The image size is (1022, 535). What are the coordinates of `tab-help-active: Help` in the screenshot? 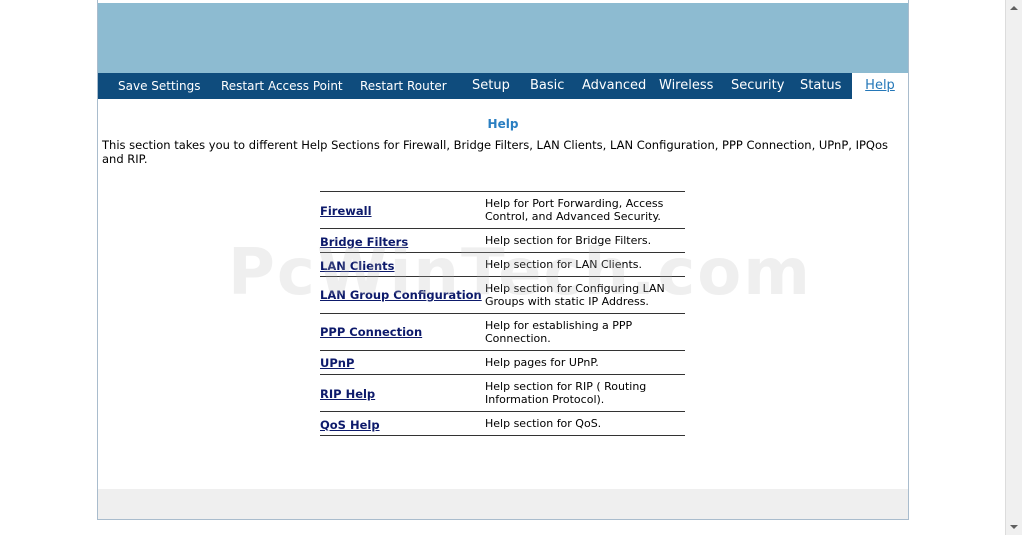 It's located at (880, 86).